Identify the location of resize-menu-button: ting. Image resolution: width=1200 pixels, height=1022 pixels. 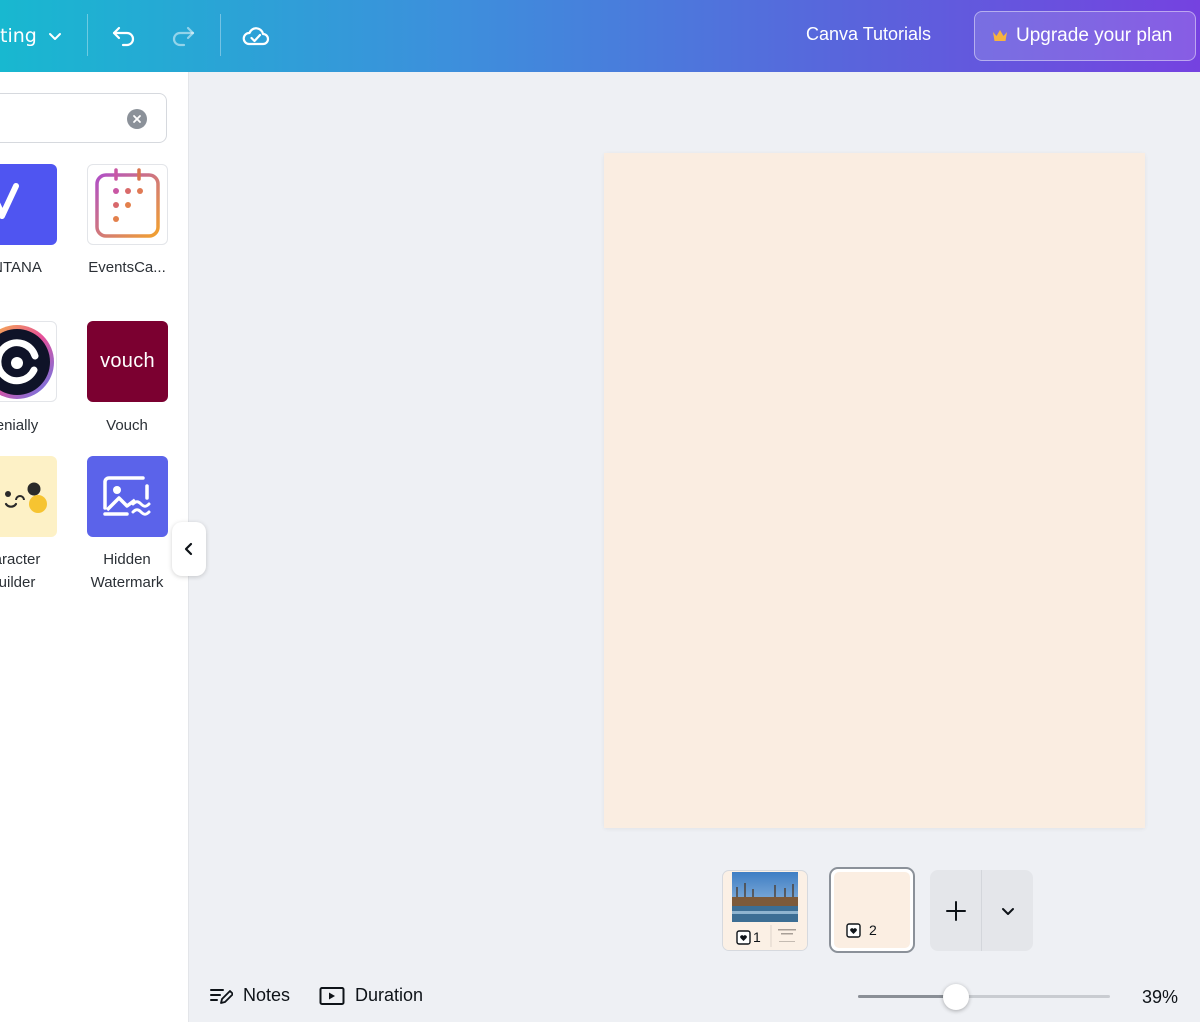
(31, 36).